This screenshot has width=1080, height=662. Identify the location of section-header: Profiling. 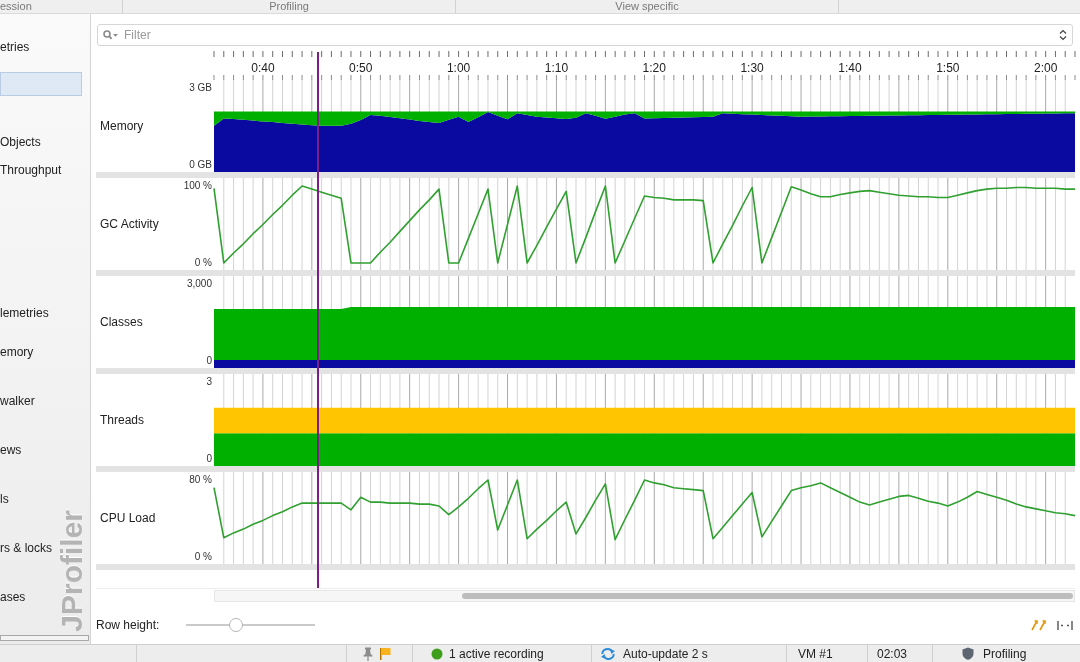
(289, 6).